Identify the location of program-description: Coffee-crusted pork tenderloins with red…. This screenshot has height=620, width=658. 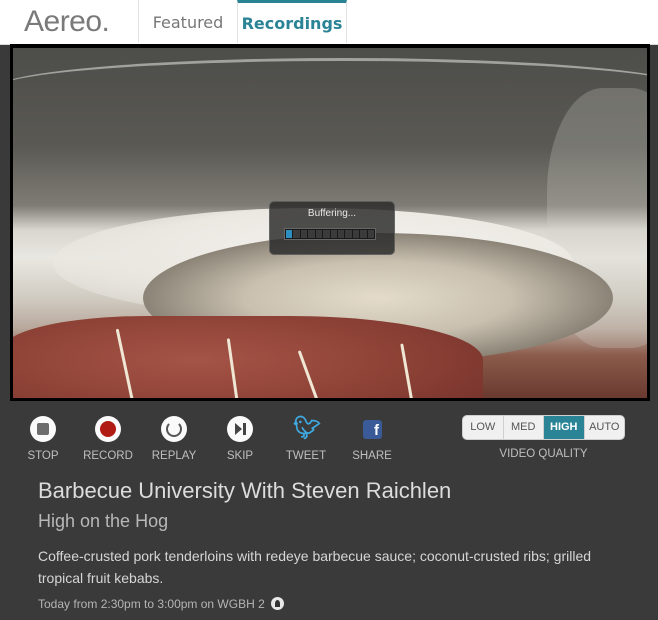
(315, 567).